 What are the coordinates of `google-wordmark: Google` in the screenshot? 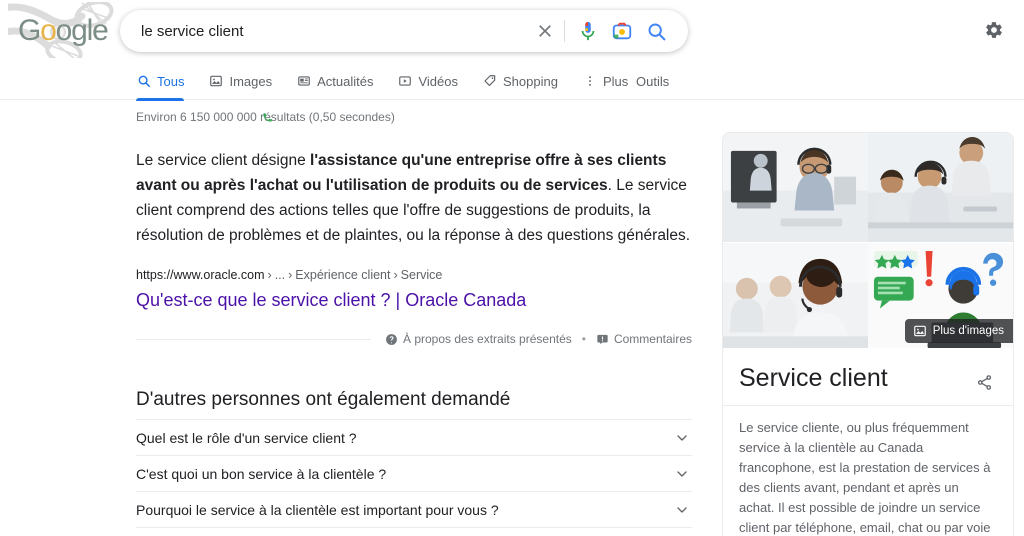 It's located at (63, 30).